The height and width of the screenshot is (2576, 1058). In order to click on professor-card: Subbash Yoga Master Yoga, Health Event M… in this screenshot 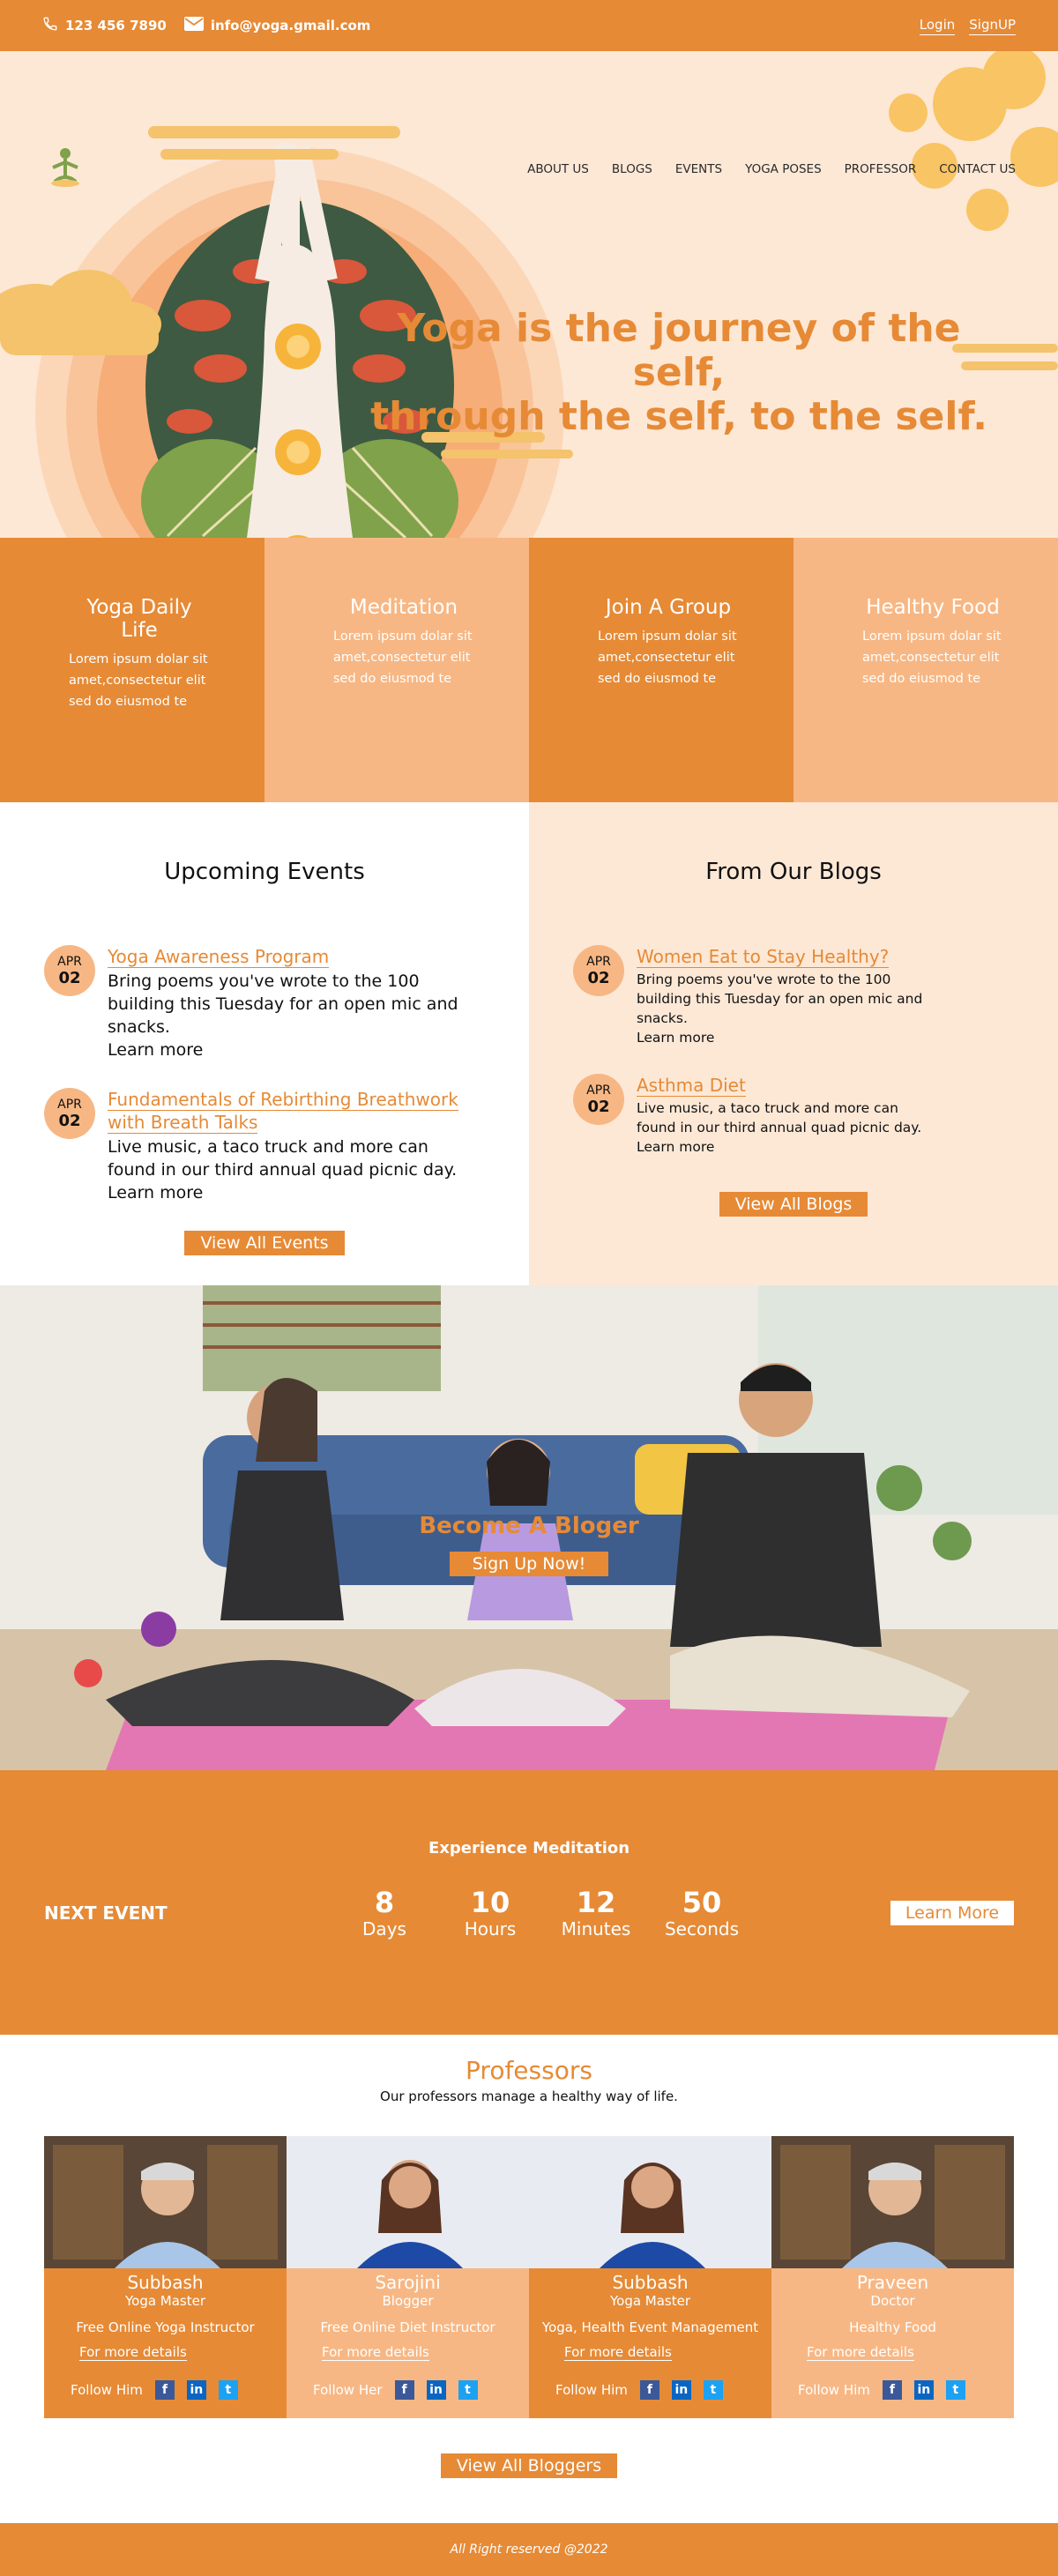, I will do `click(650, 2277)`.